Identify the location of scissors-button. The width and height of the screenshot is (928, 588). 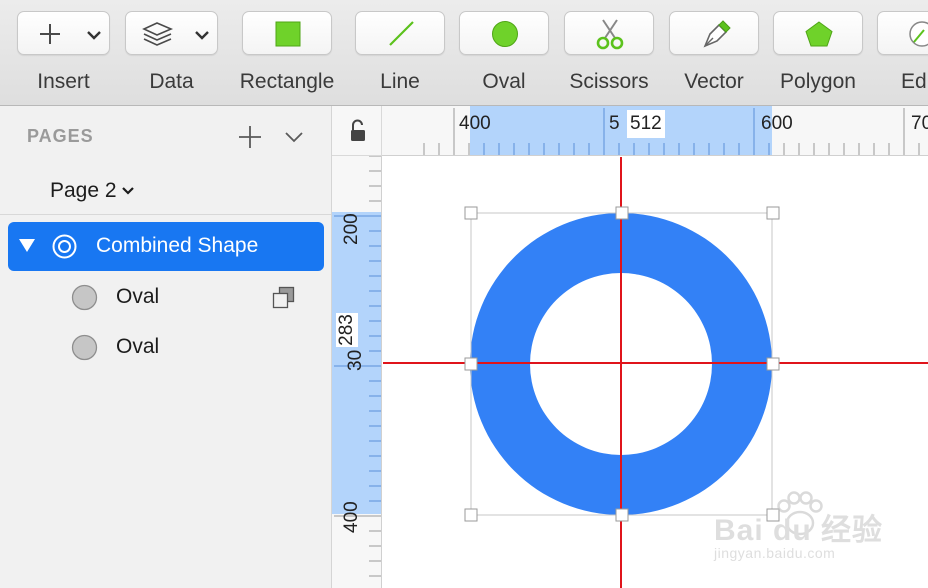
(609, 33).